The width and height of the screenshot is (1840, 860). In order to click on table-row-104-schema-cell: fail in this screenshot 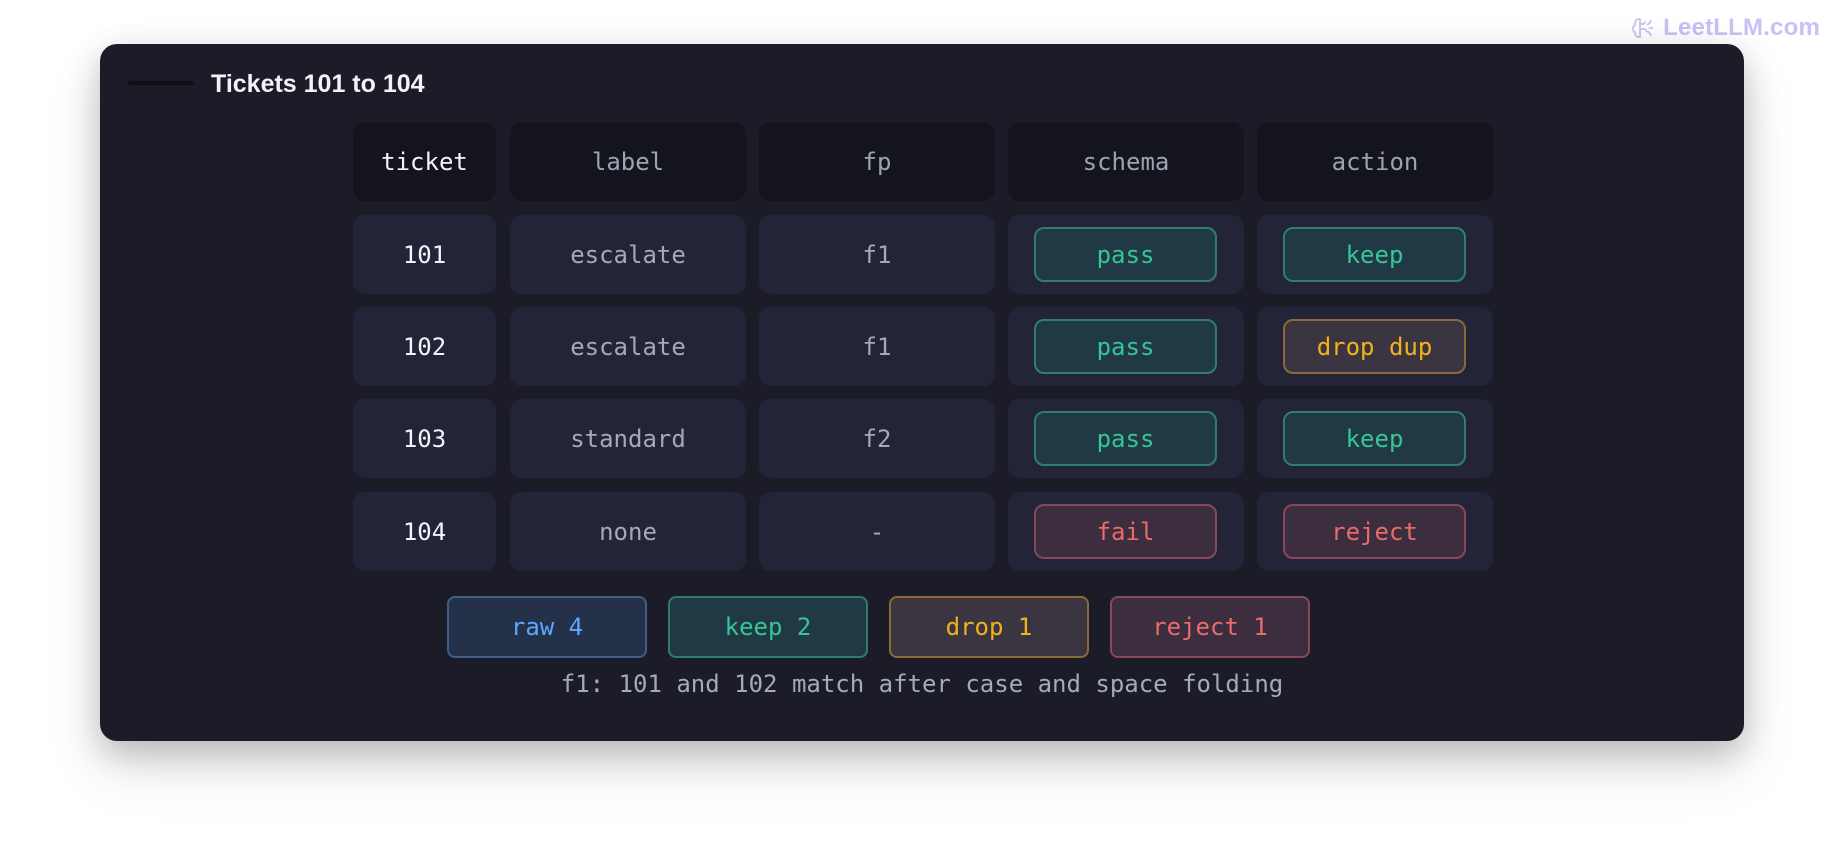, I will do `click(1126, 531)`.